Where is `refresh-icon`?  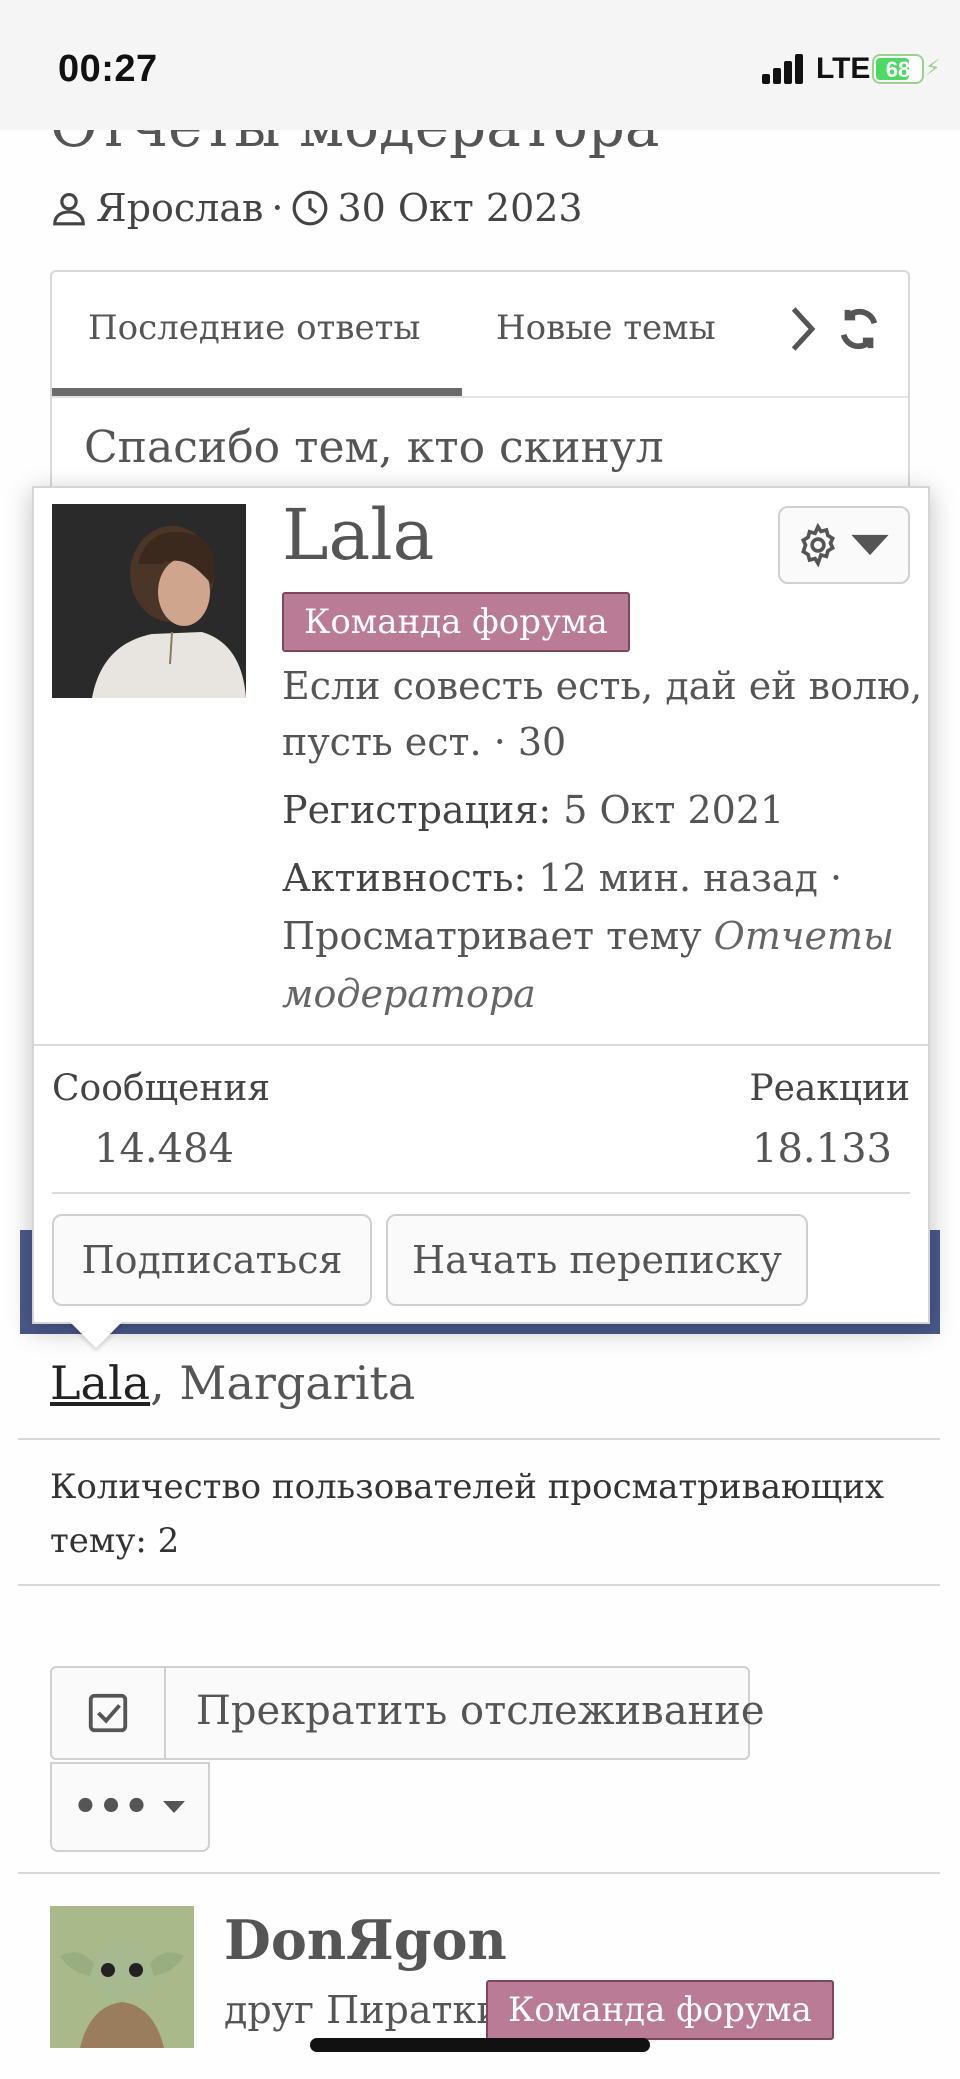 refresh-icon is located at coordinates (859, 329).